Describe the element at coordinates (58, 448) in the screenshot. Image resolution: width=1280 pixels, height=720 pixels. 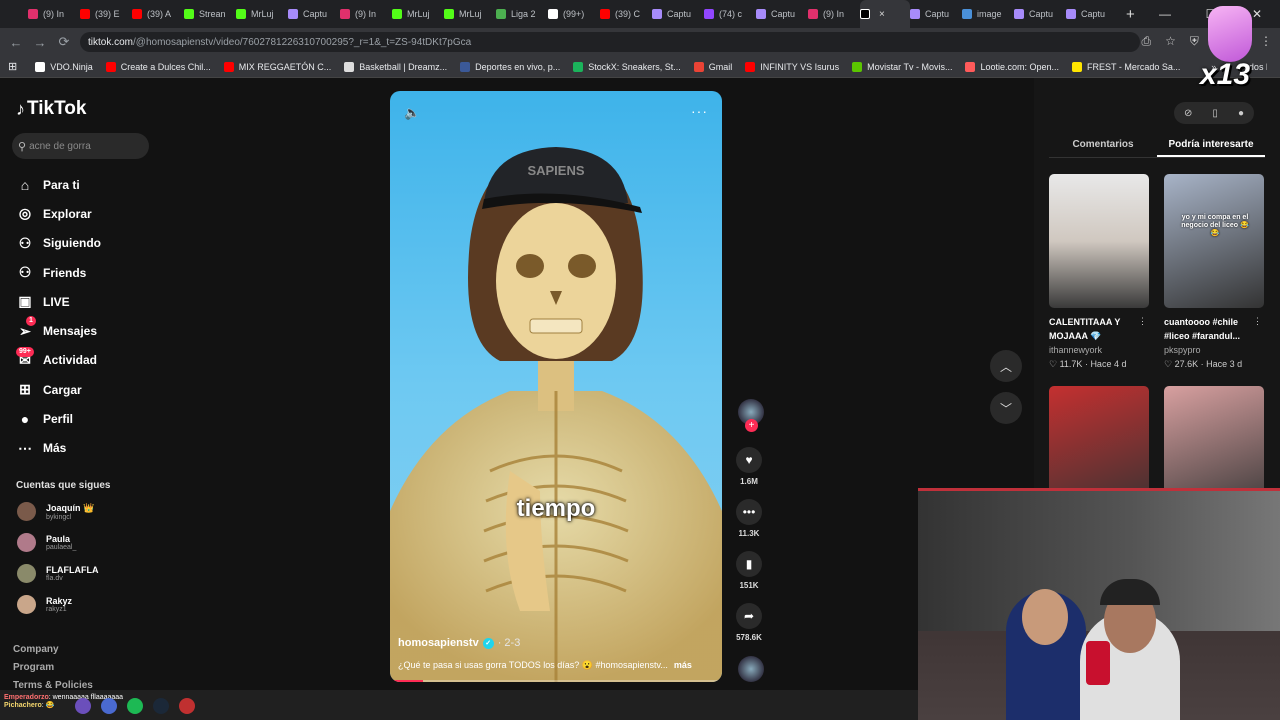
I see `sidebar-item-mas: ⋯ Más` at that location.